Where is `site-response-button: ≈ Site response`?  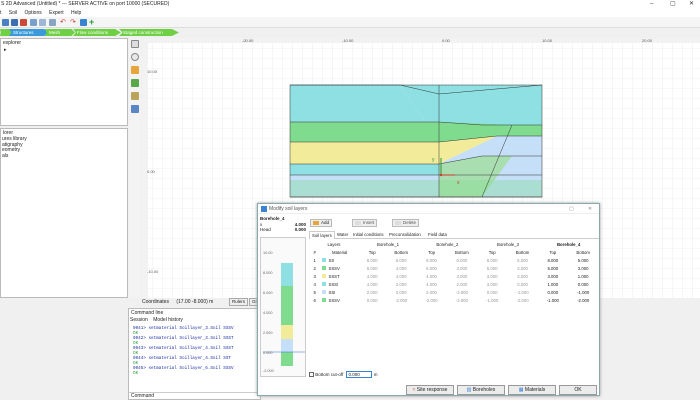
site-response-button: ≈ Site response is located at coordinates (430, 390).